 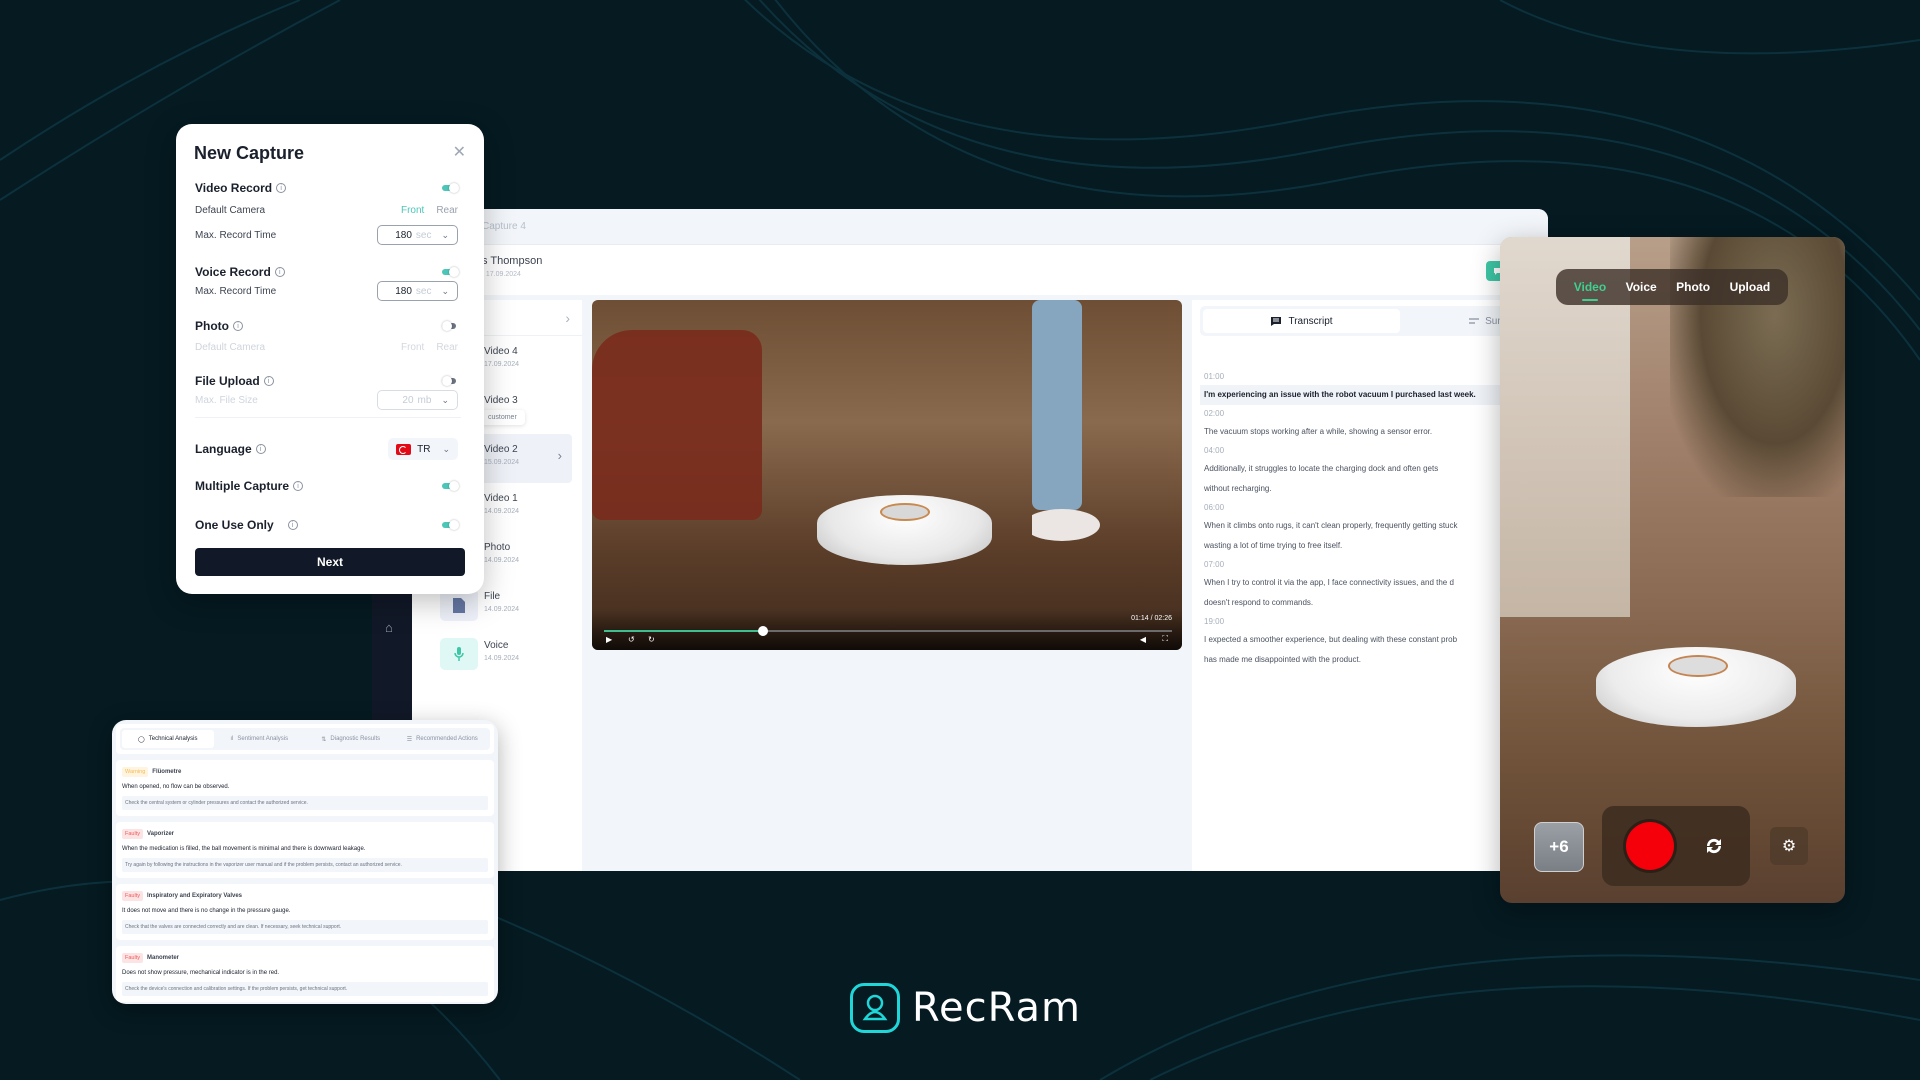 What do you see at coordinates (1310, 321) in the screenshot?
I see `tab-transcript-label: Transcript` at bounding box center [1310, 321].